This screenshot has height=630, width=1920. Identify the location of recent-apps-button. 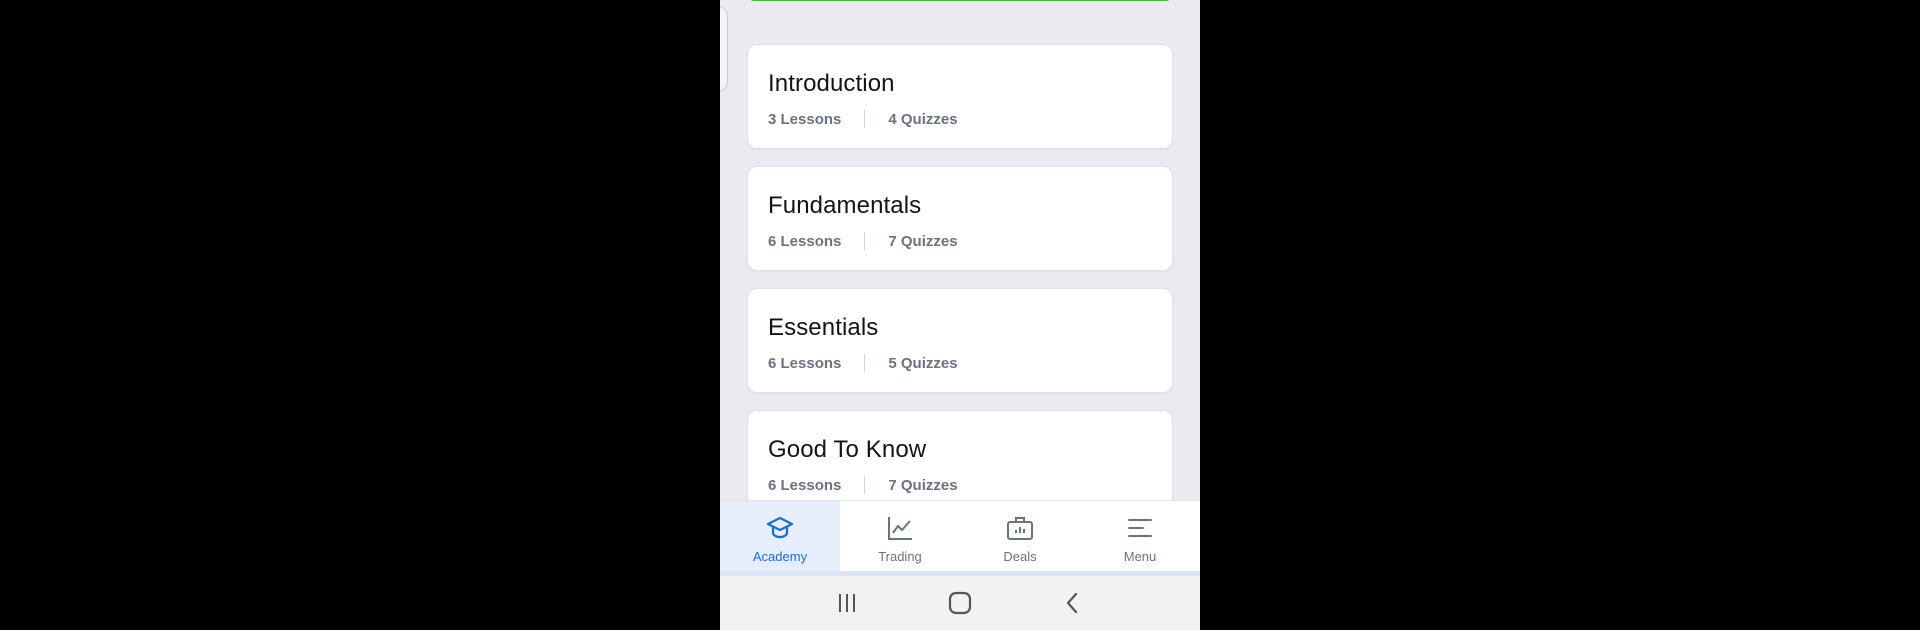
(847, 603).